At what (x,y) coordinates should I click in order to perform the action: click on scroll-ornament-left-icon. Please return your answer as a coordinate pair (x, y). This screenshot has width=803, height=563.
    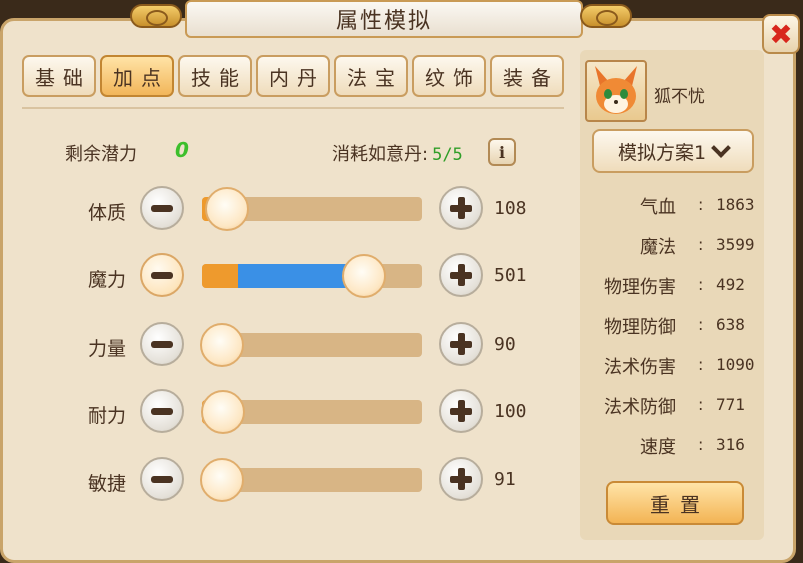
    Looking at the image, I should click on (156, 16).